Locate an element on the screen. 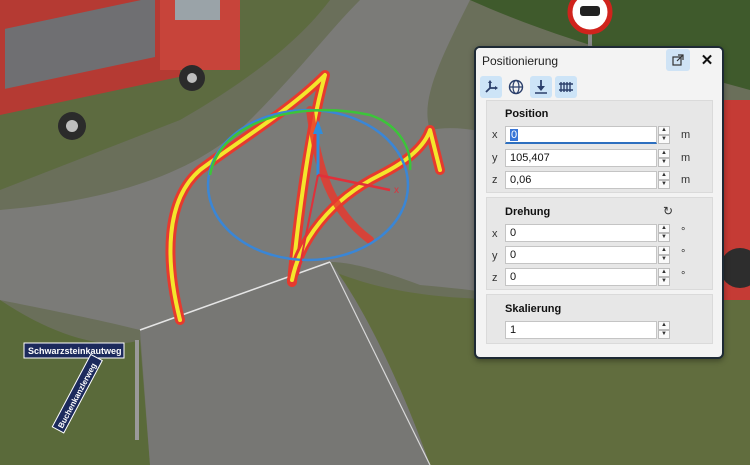 Image resolution: width=750 pixels, height=465 pixels. gizmo-x-label: x is located at coordinates (396, 190).